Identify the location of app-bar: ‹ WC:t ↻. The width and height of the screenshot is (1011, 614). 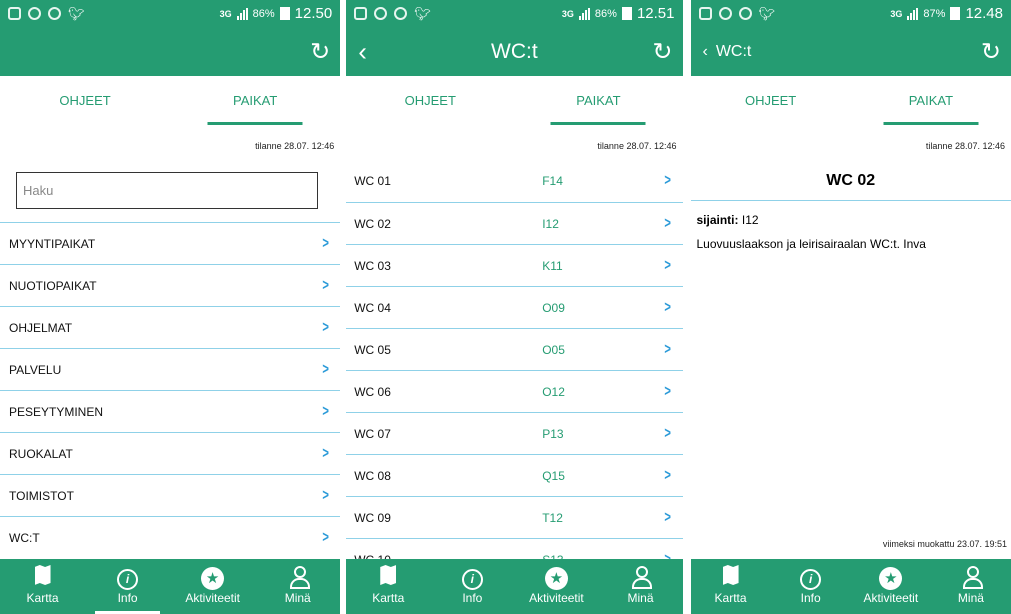
(514, 51).